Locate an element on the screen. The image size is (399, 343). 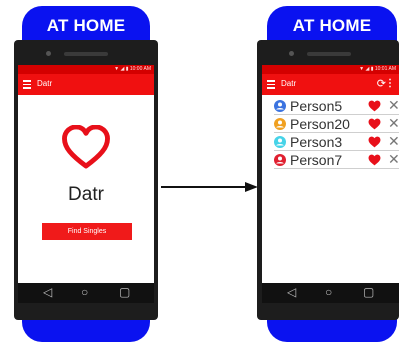
list-item: Person20 ✕ is located at coordinates (336, 124).